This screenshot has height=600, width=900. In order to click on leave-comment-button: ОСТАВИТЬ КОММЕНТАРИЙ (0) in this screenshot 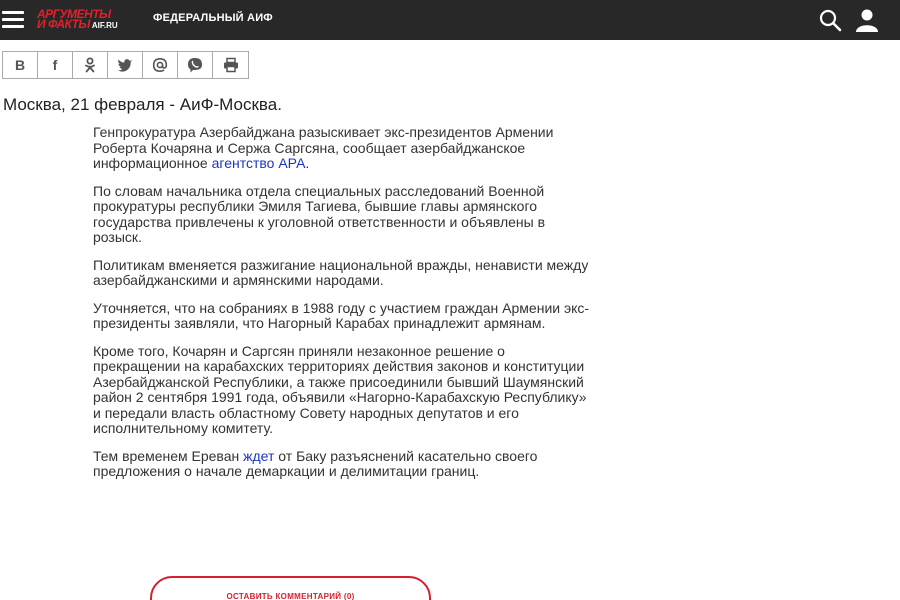, I will do `click(290, 588)`.